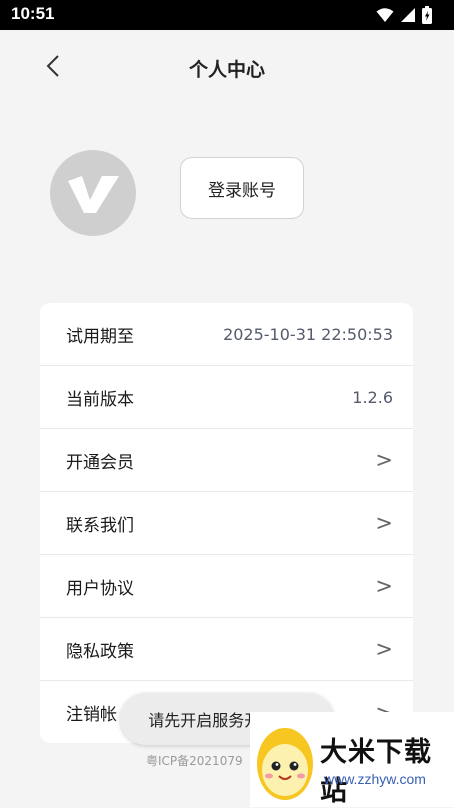 This screenshot has height=808, width=454. Describe the element at coordinates (100, 525) in the screenshot. I see `row-label: 联系我们` at that location.